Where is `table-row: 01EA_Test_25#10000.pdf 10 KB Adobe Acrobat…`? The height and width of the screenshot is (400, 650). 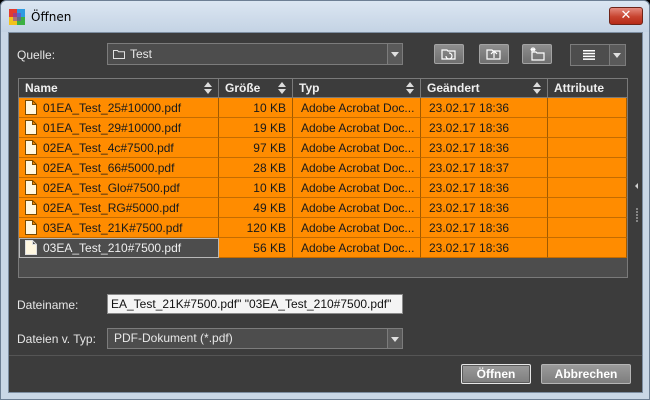
table-row: 01EA_Test_25#10000.pdf 10 KB Adobe Acrobat… is located at coordinates (323, 108).